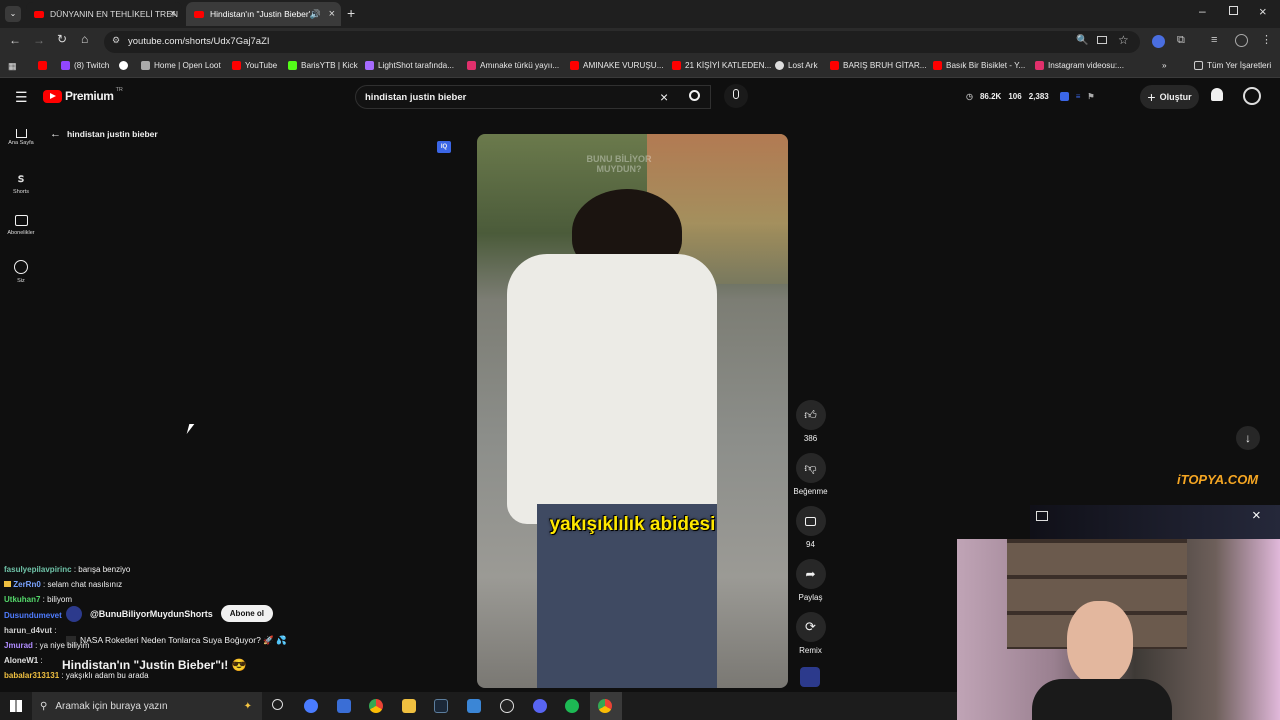 The image size is (1280, 720). I want to click on obs-icon, so click(507, 706).